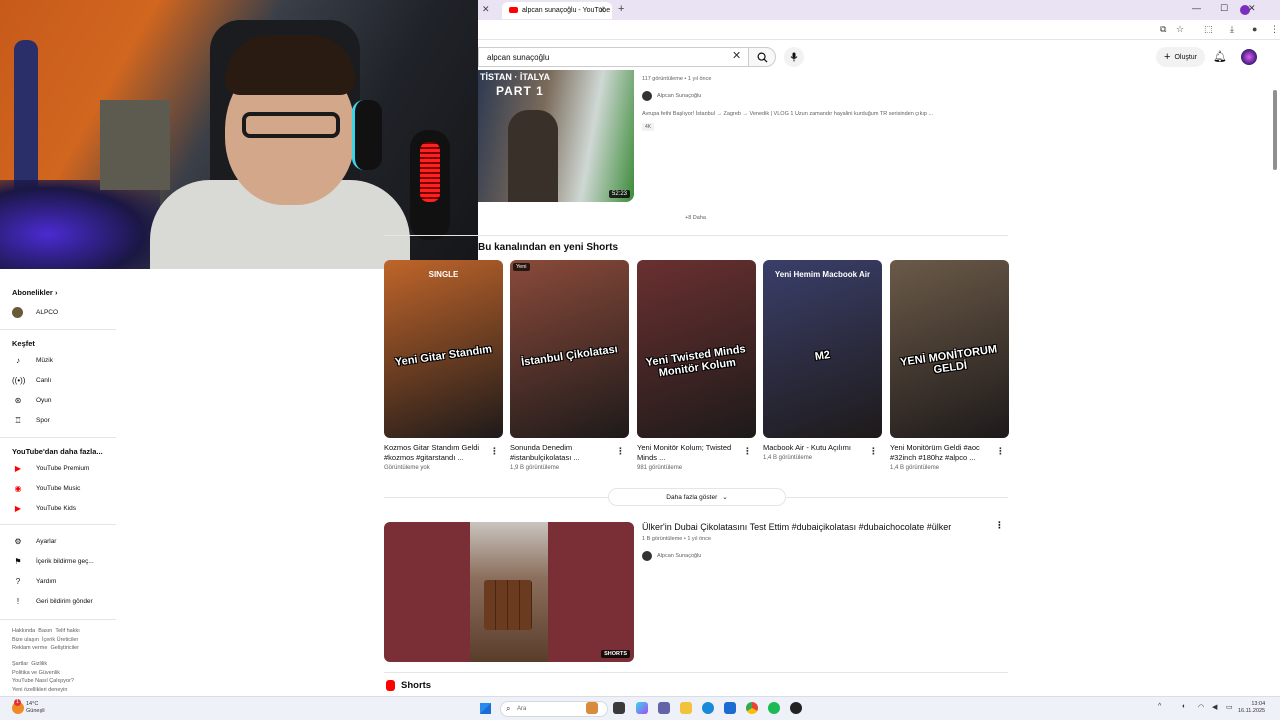 The height and width of the screenshot is (720, 1280). I want to click on clear-search-icon: ✕, so click(736, 55).